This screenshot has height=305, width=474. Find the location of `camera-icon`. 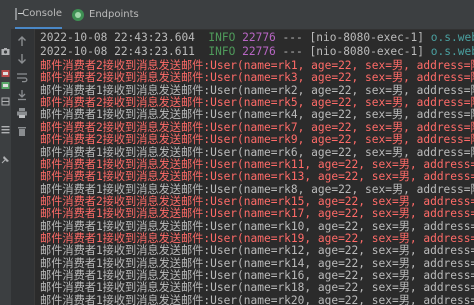

camera-icon is located at coordinates (5, 48).